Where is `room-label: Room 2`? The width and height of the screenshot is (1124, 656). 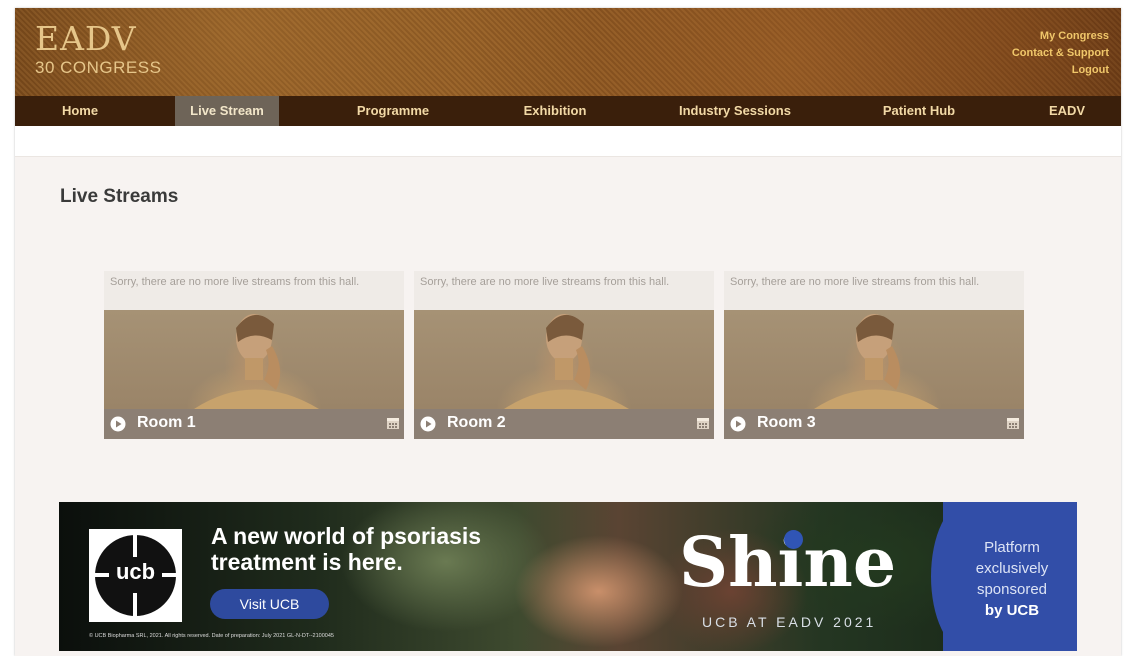 room-label: Room 2 is located at coordinates (476, 422).